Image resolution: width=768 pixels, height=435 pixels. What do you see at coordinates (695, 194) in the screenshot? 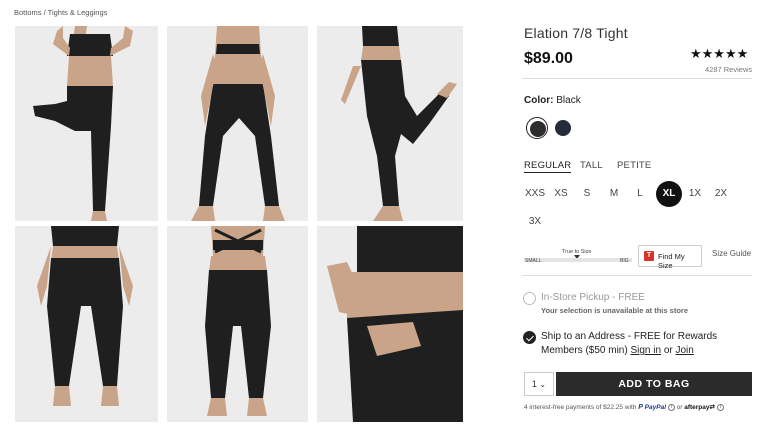
I see `size-1x: 1X` at bounding box center [695, 194].